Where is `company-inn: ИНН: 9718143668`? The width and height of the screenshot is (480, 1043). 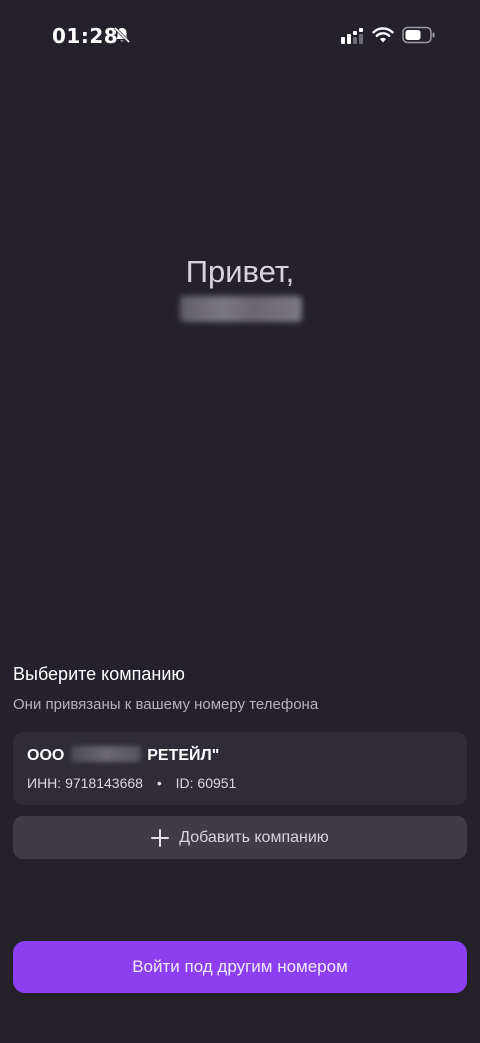 company-inn: ИНН: 9718143668 is located at coordinates (85, 783).